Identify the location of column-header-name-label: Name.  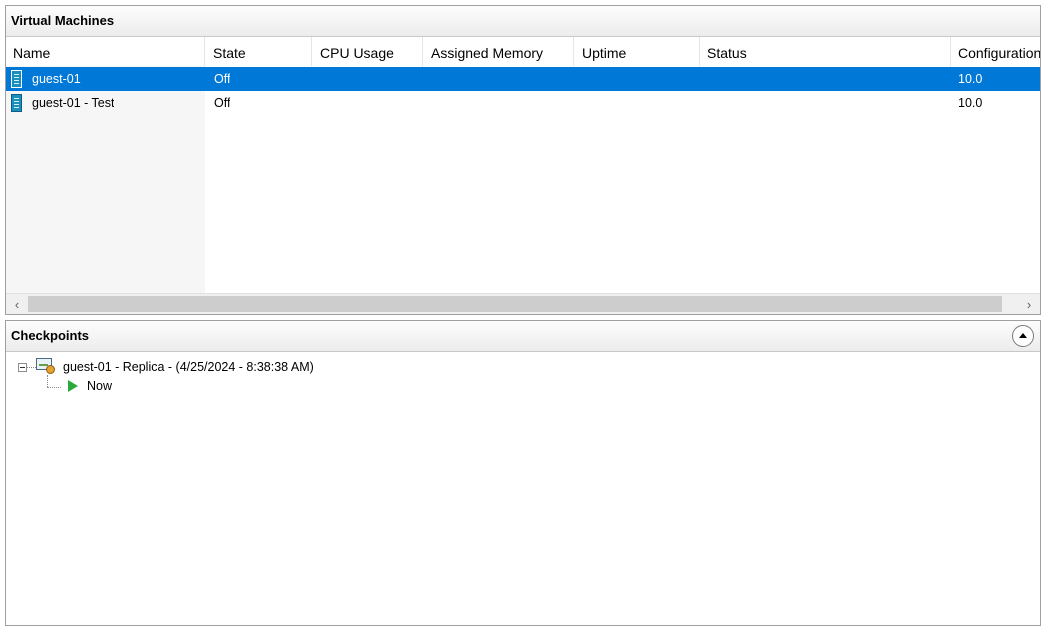
(32, 53).